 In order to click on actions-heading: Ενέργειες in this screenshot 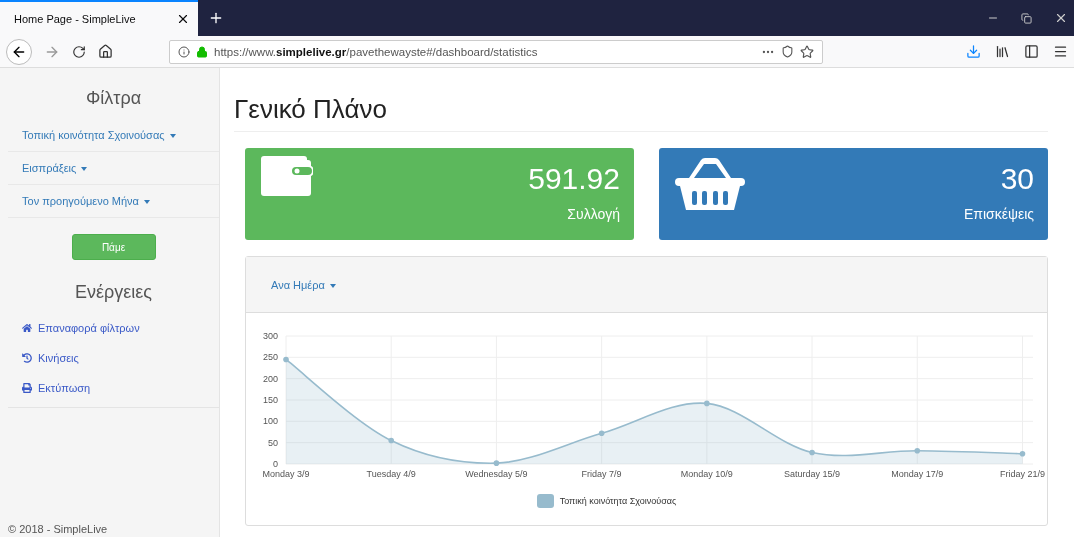, I will do `click(113, 292)`.